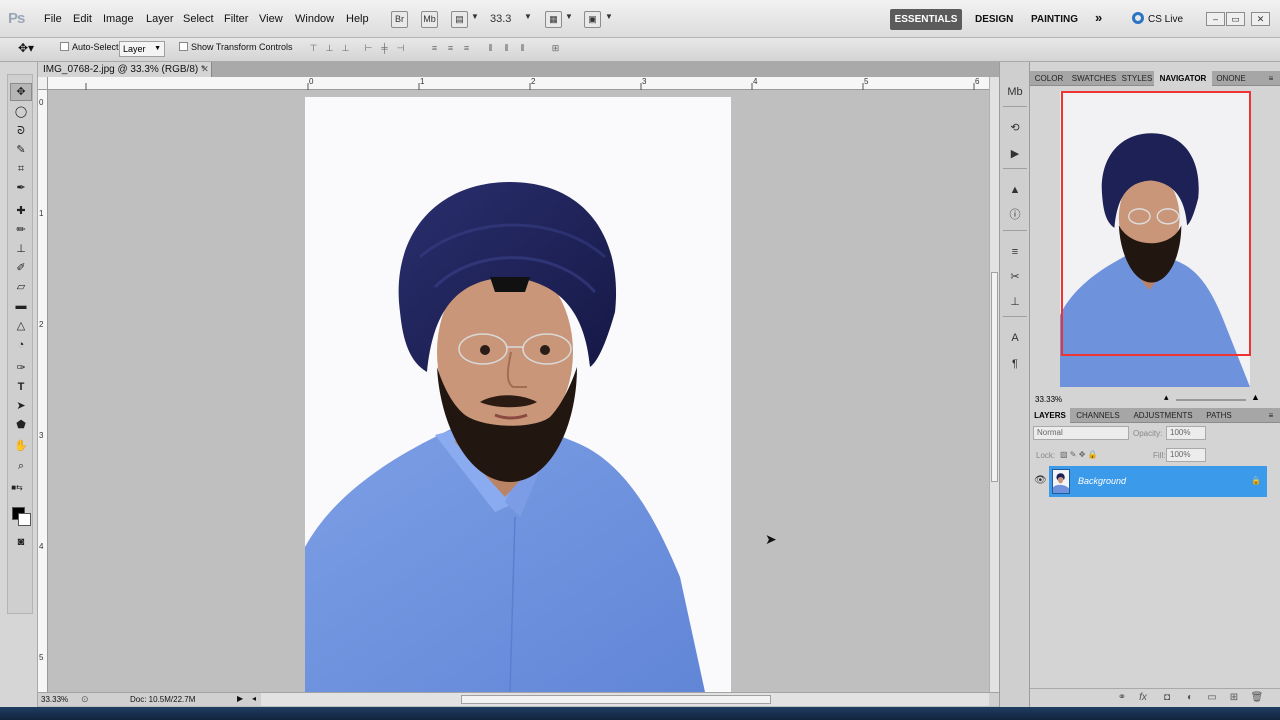  I want to click on eyedropper-tool-icon: ✒, so click(21, 188).